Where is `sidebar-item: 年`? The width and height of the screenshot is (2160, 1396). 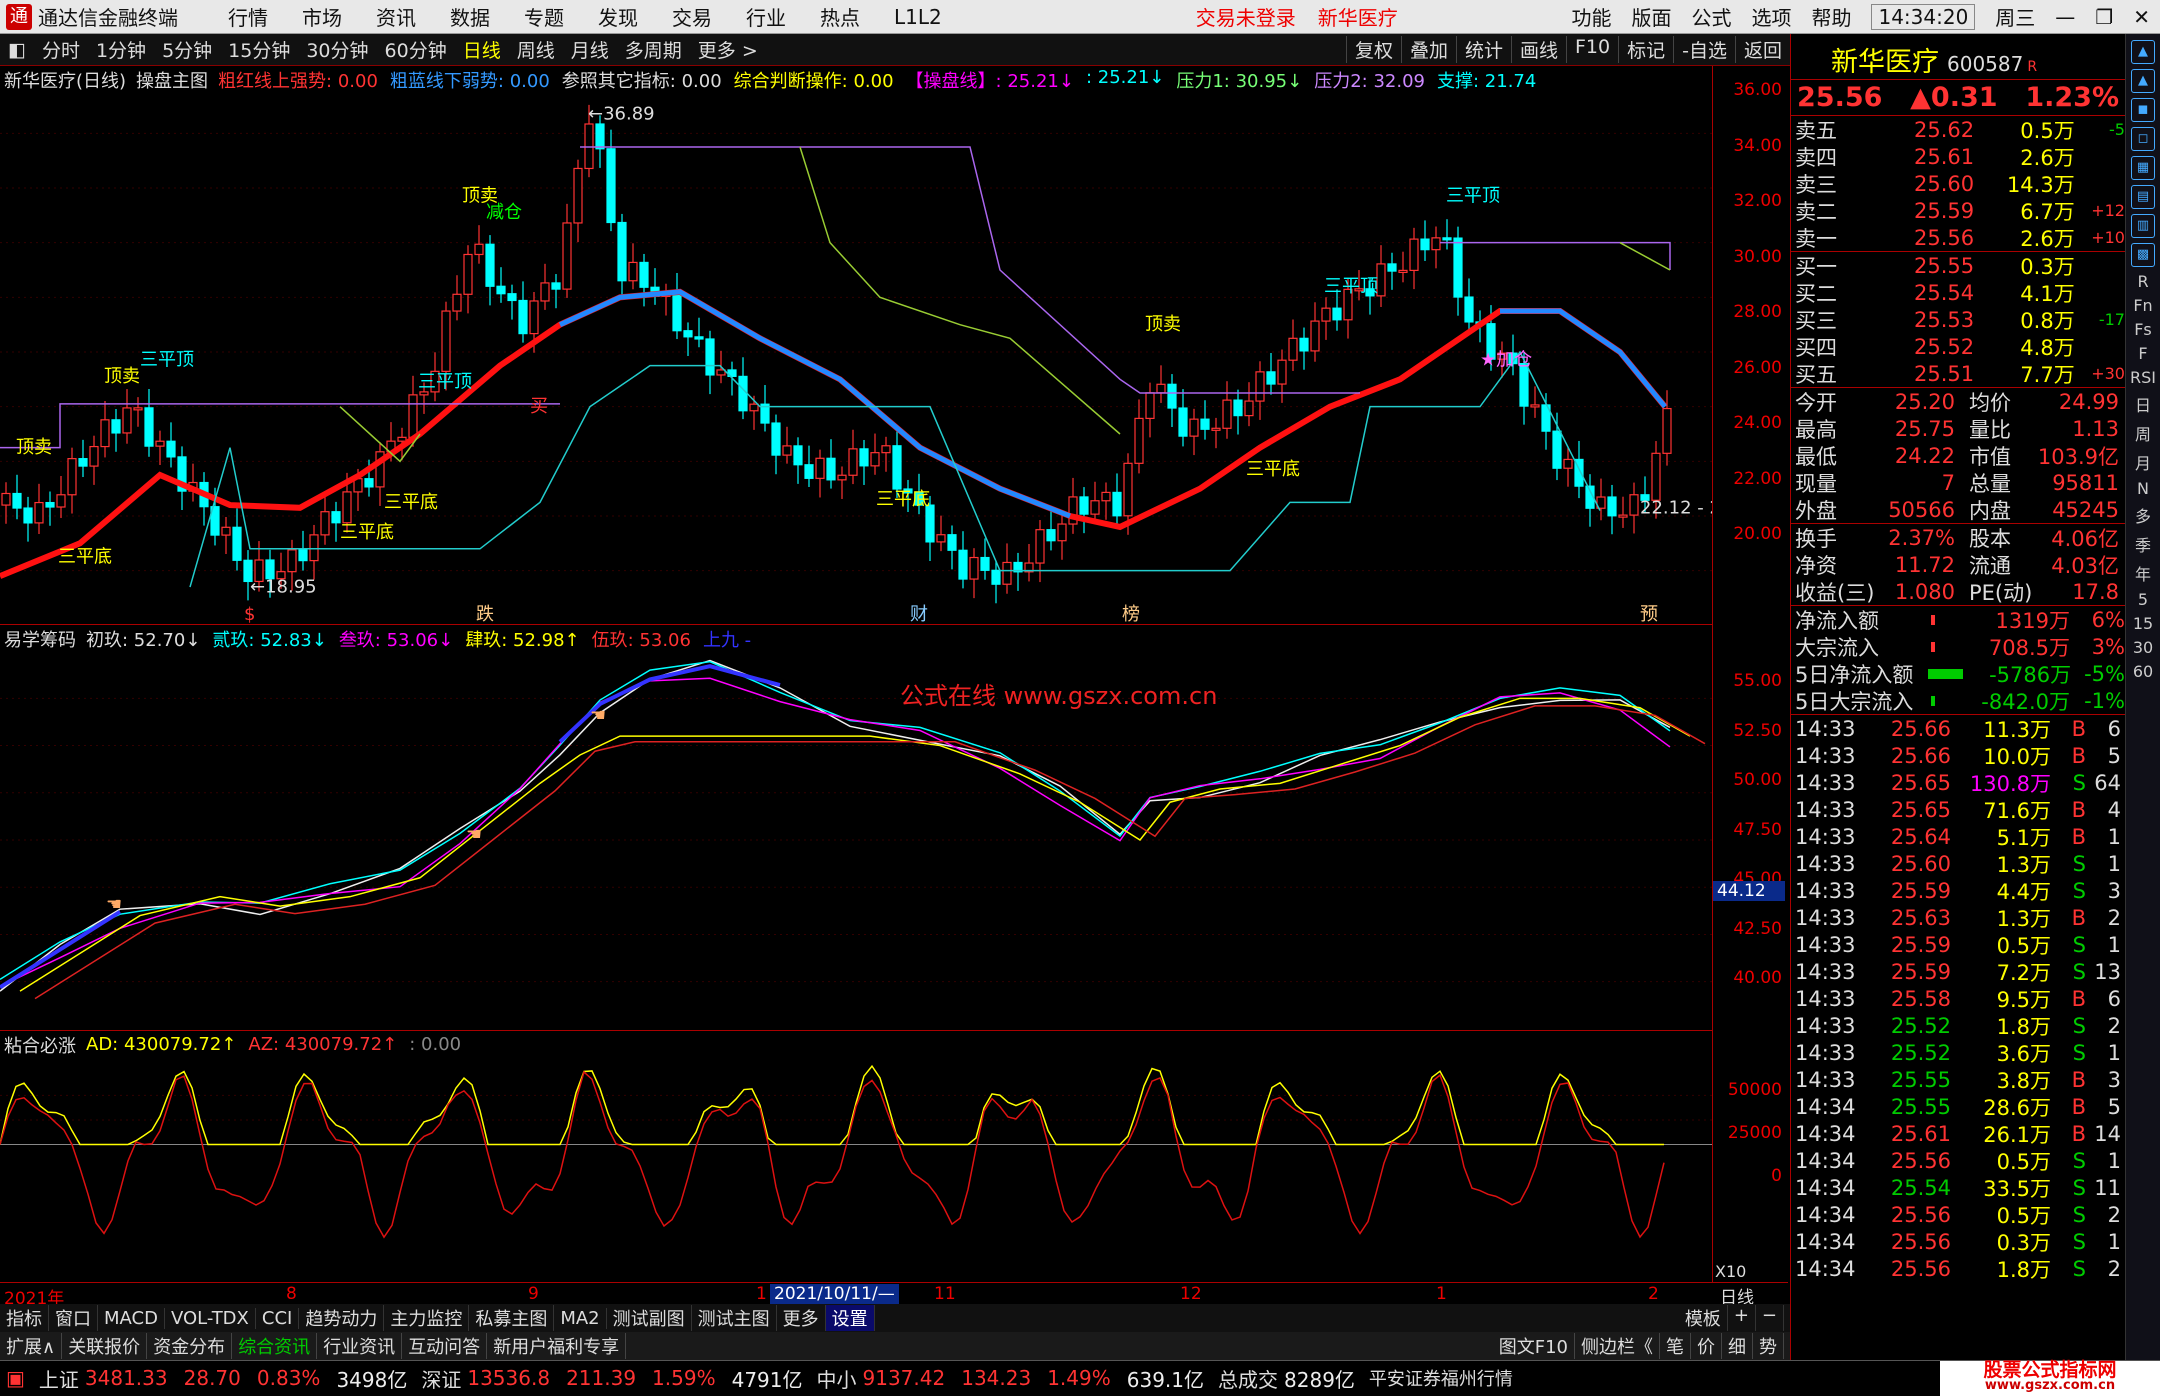 sidebar-item: 年 is located at coordinates (2143, 573).